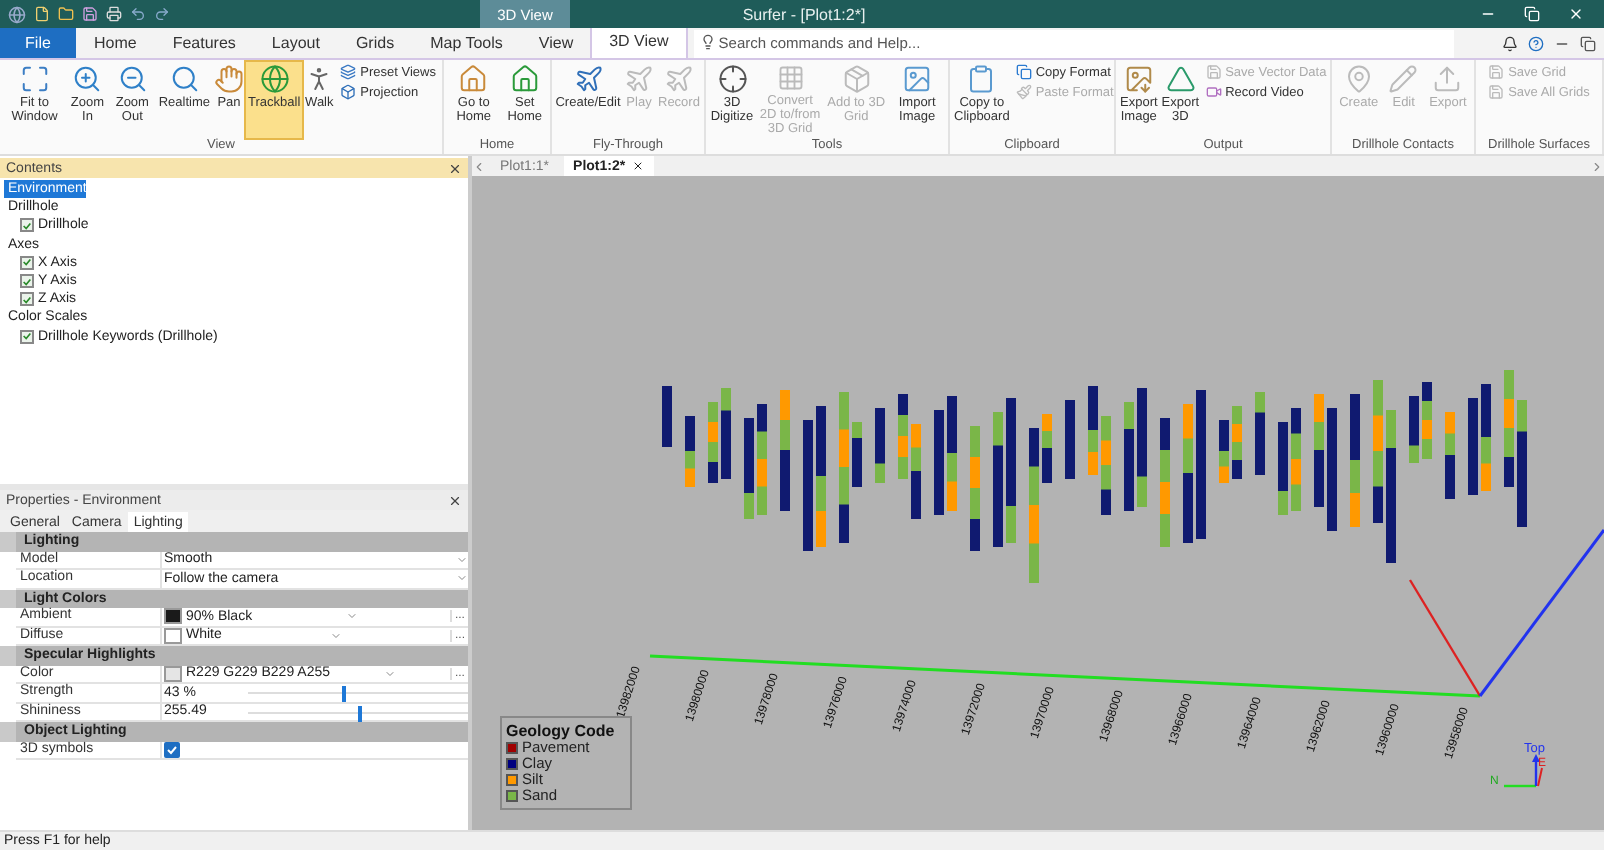 The height and width of the screenshot is (850, 1604). I want to click on ribbon-tab: Map Tools, so click(466, 43).